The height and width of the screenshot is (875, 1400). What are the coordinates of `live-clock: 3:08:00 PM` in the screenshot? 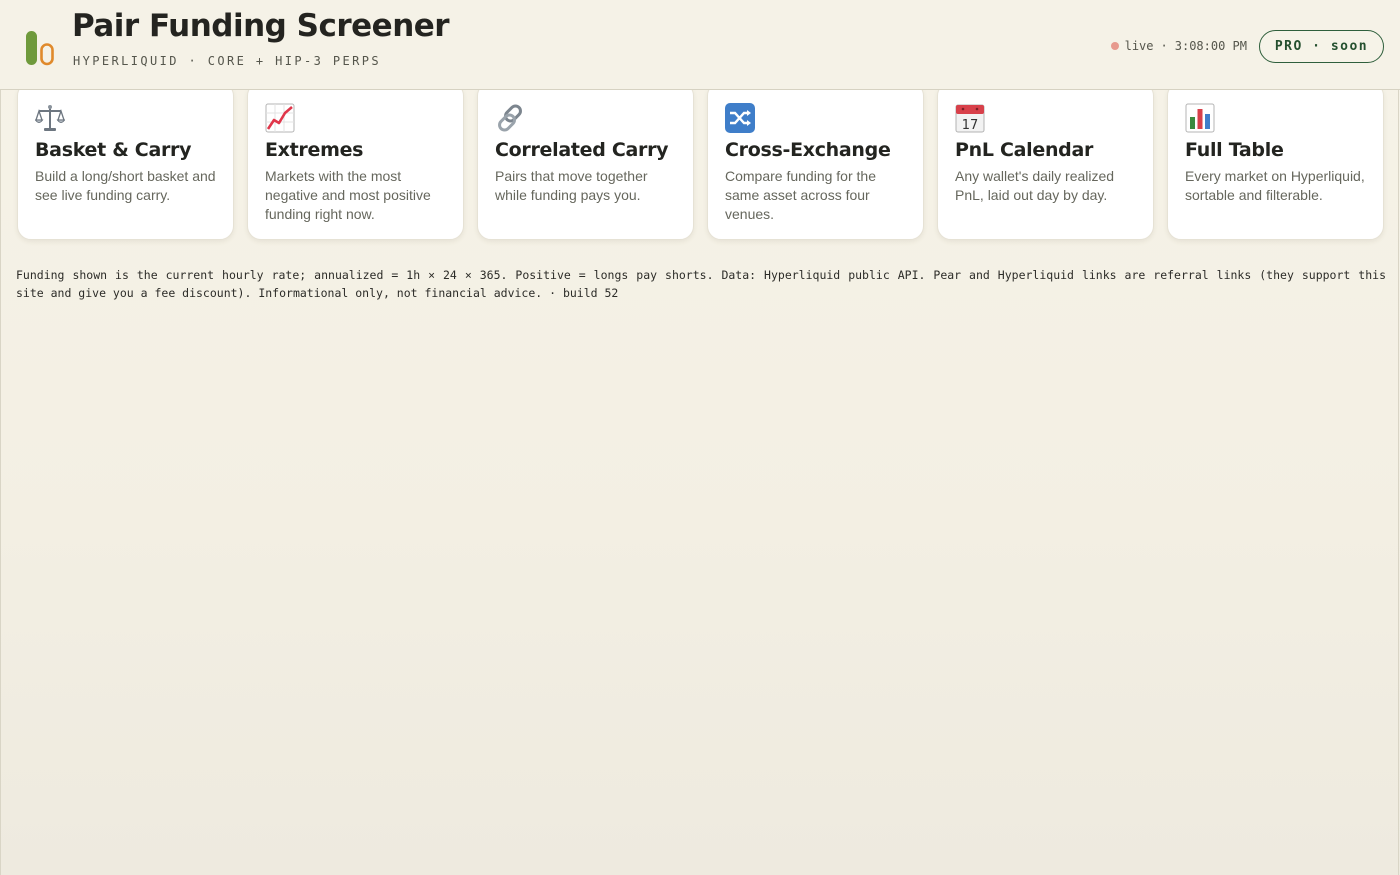 It's located at (1210, 46).